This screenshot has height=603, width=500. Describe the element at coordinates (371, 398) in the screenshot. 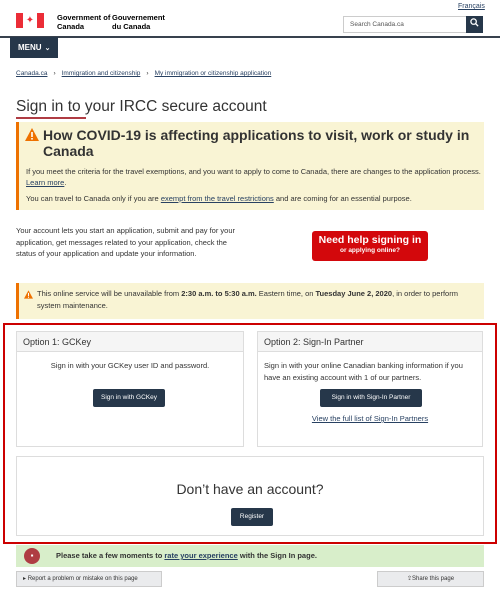

I see `sign-in-partner-button: Sign in with Sign-In Partner` at that location.